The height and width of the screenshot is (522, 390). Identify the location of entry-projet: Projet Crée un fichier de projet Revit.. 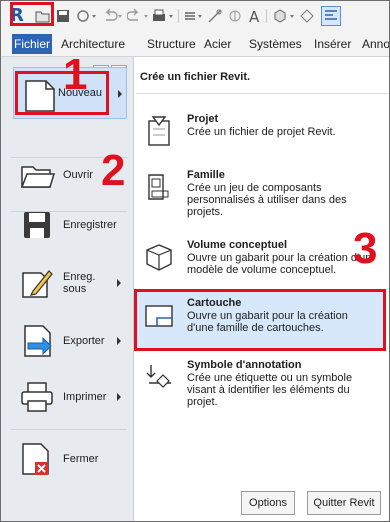
(261, 131).